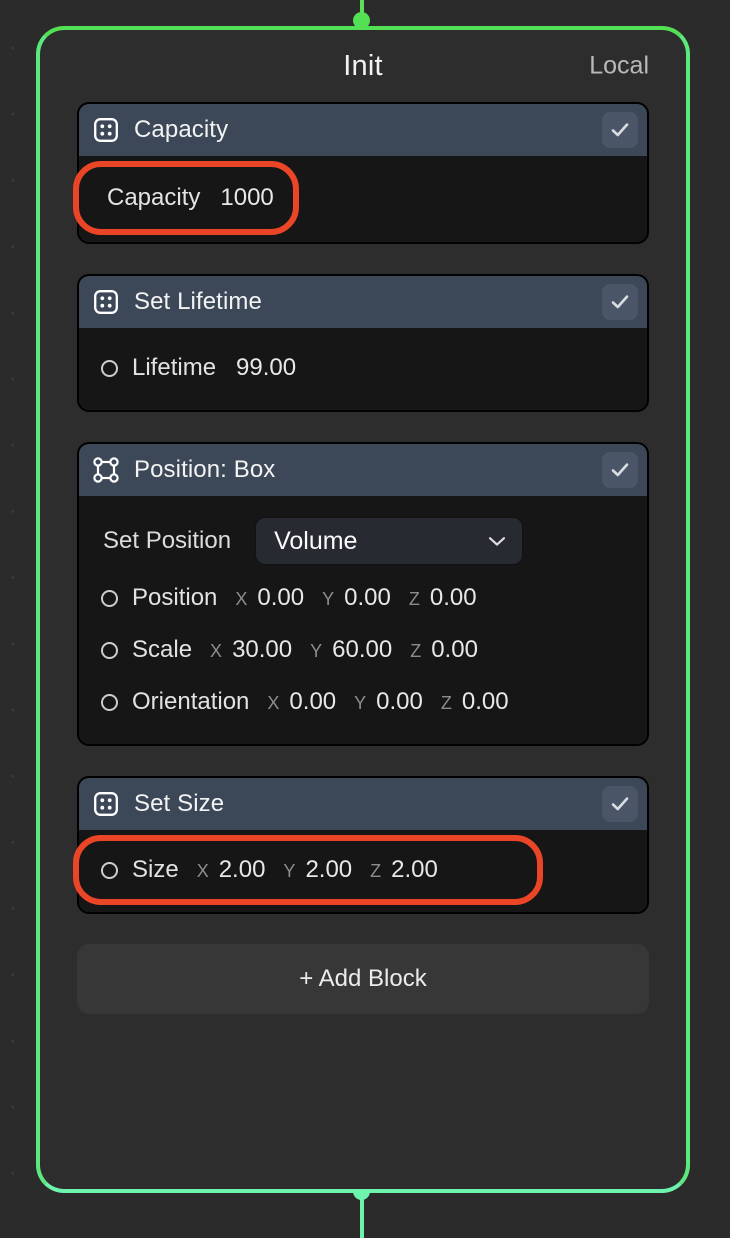  I want to click on vfx-block-set-size: Set Size Size X 2.00 Y 2.00 Z 2.00, so click(363, 845).